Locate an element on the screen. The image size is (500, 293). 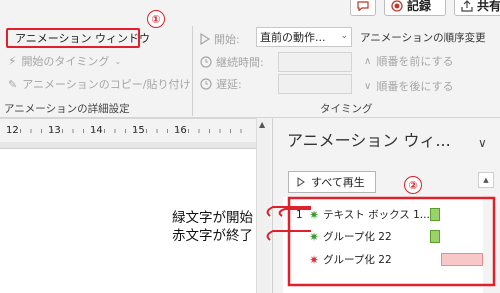
record-button: 記録 is located at coordinates (415, 8).